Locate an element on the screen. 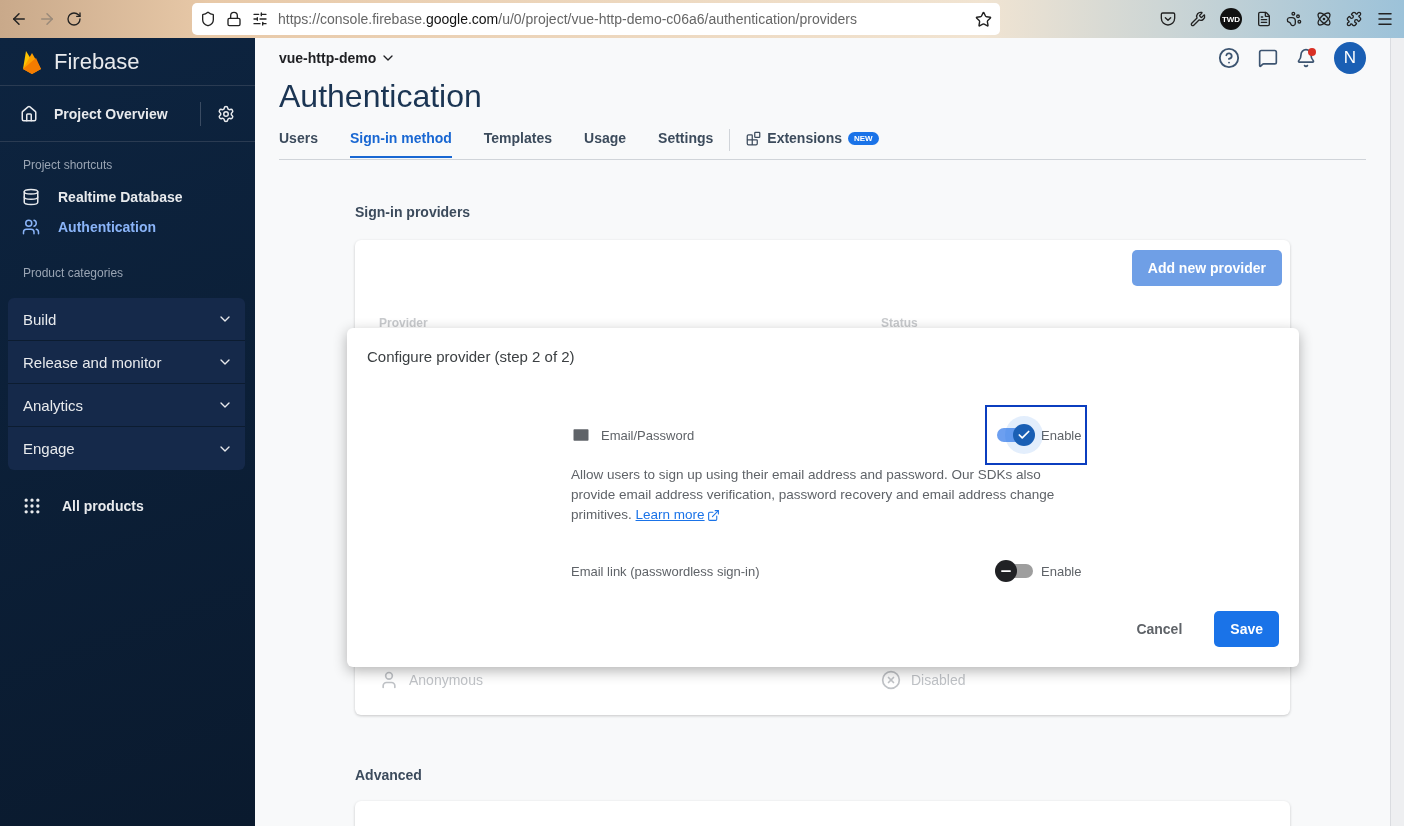  pocket-icon is located at coordinates (1168, 19).